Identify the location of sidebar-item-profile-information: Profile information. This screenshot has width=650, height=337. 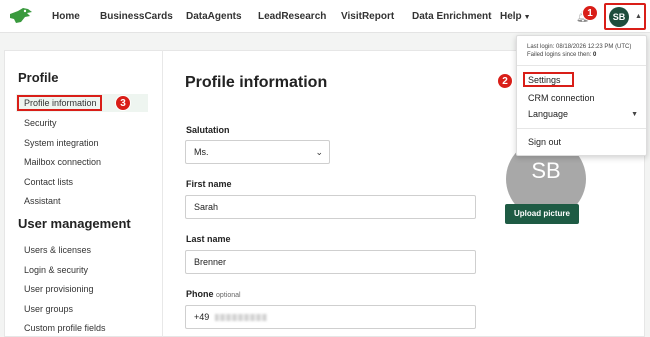
(60, 103).